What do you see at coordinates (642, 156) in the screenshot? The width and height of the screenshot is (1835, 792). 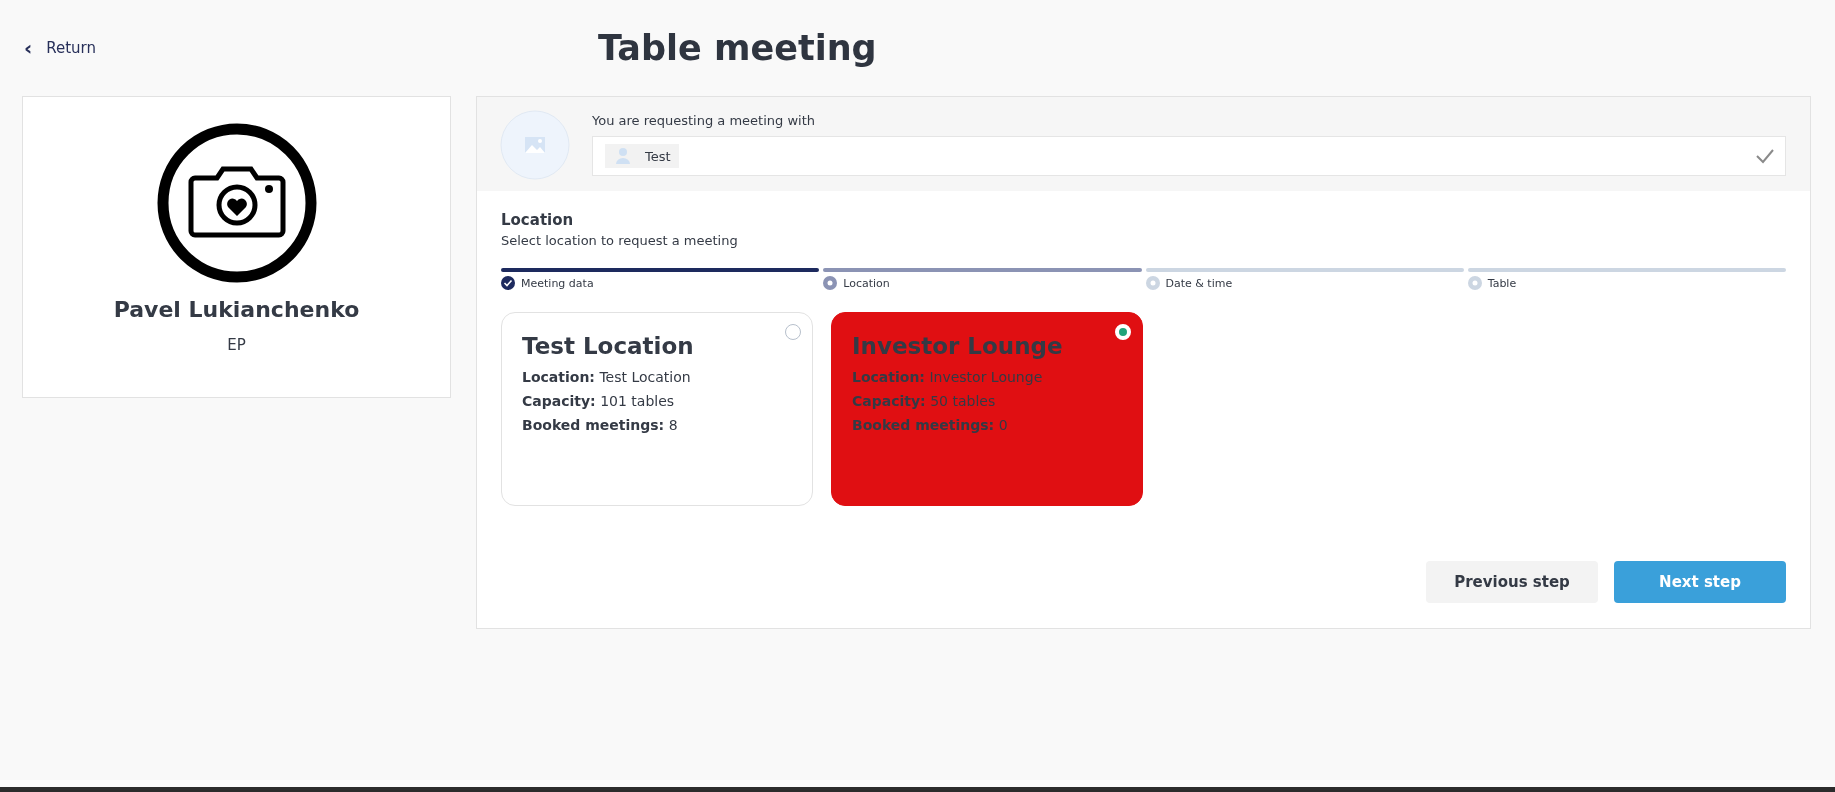 I see `attendee-chip: Test` at bounding box center [642, 156].